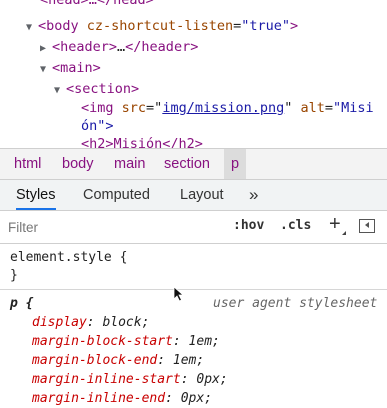  I want to click on declaration-property: margin-block-end, so click(95, 360).